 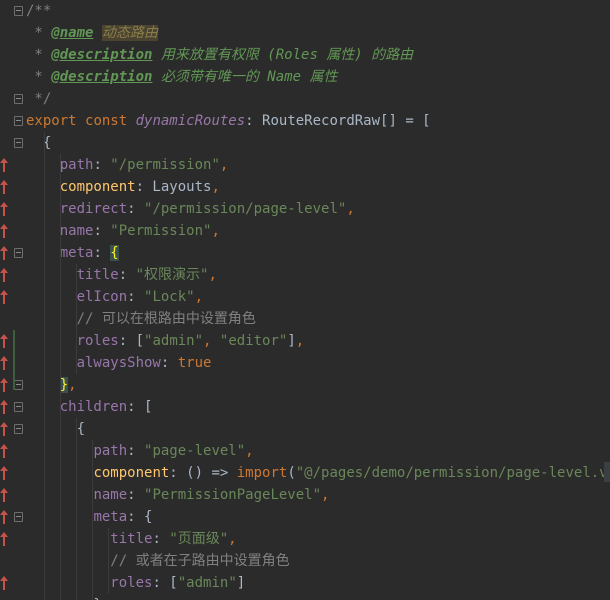 I want to click on code-token: true, so click(x=194, y=363).